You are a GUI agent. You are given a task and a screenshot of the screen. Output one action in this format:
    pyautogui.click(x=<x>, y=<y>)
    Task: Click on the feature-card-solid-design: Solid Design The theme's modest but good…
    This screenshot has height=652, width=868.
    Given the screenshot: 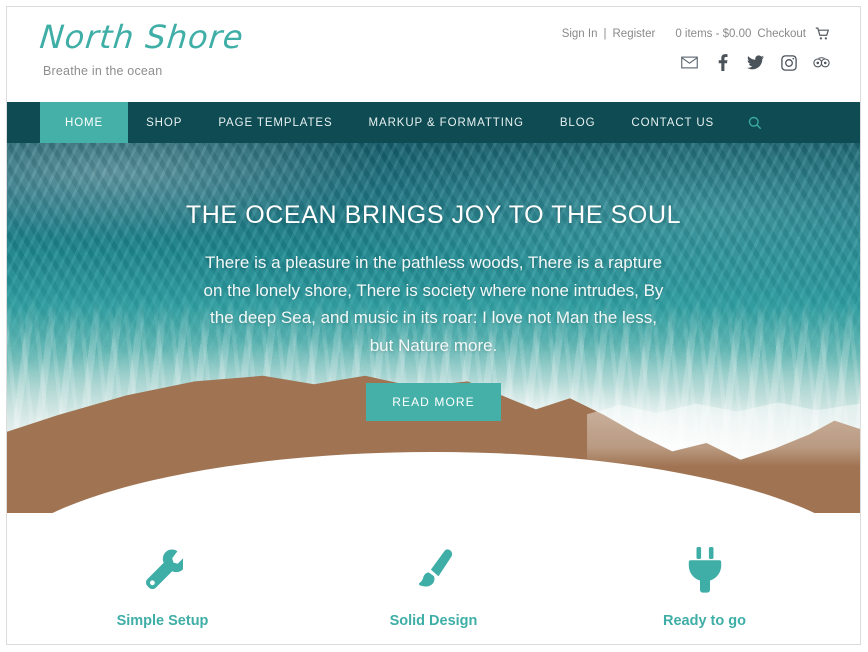 What is the action you would take?
    pyautogui.click(x=433, y=593)
    